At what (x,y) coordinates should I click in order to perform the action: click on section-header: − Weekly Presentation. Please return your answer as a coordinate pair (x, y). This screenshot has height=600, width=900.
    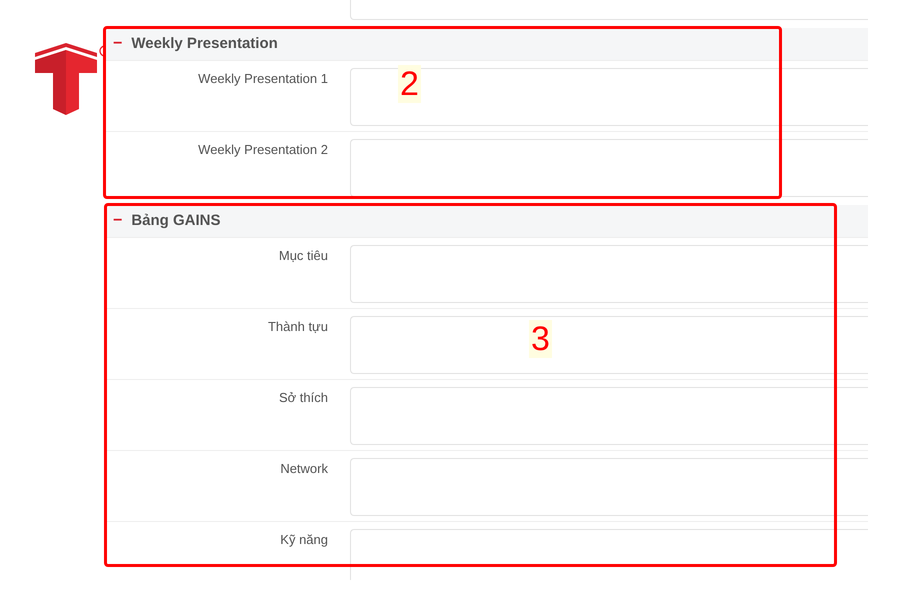
    Looking at the image, I should click on (486, 44).